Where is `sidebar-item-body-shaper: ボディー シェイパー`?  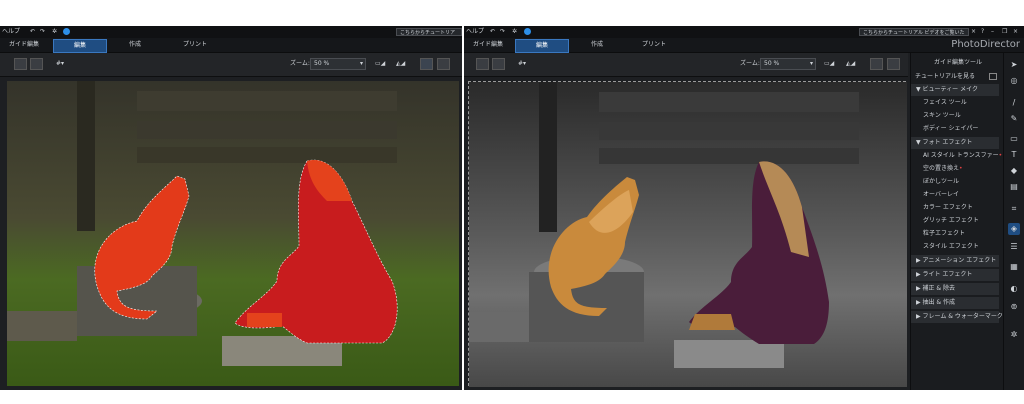 sidebar-item-body-shaper: ボディー シェイパー is located at coordinates (955, 129).